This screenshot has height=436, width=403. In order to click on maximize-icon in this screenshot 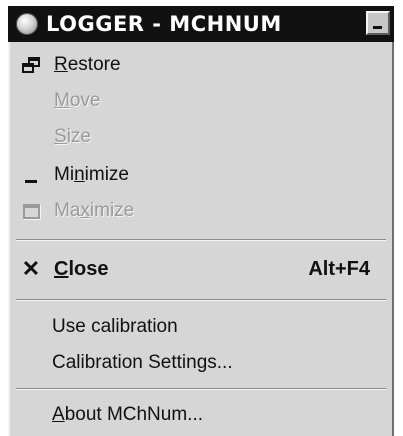, I will do `click(31, 211)`.